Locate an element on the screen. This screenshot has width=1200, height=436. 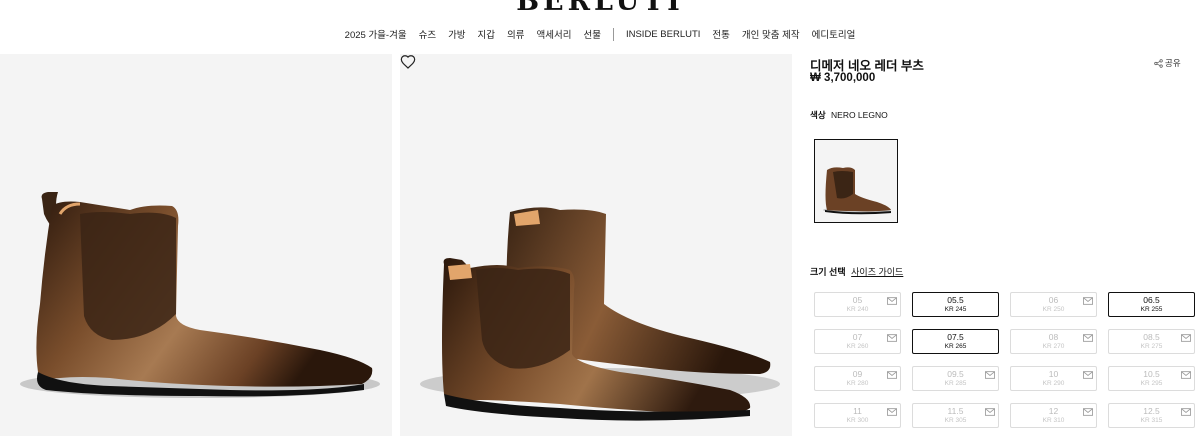
size-value: 07.5 is located at coordinates (955, 337).